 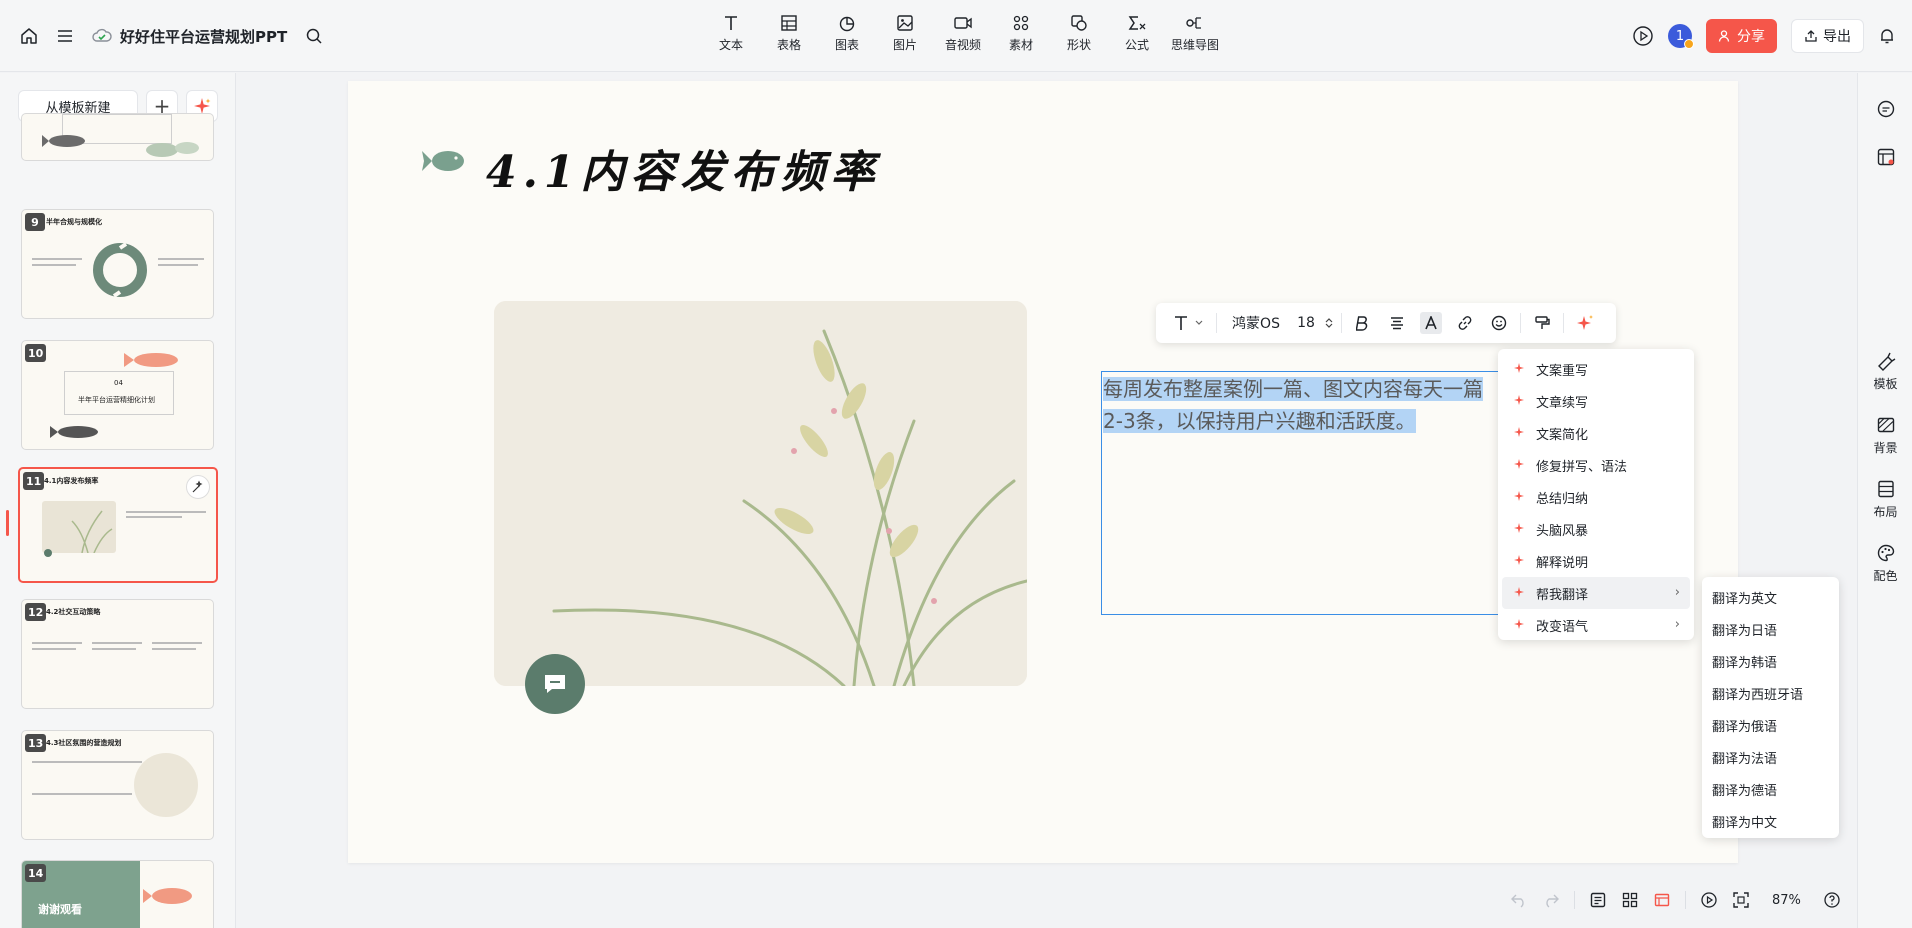 I want to click on image-icon, so click(x=905, y=23).